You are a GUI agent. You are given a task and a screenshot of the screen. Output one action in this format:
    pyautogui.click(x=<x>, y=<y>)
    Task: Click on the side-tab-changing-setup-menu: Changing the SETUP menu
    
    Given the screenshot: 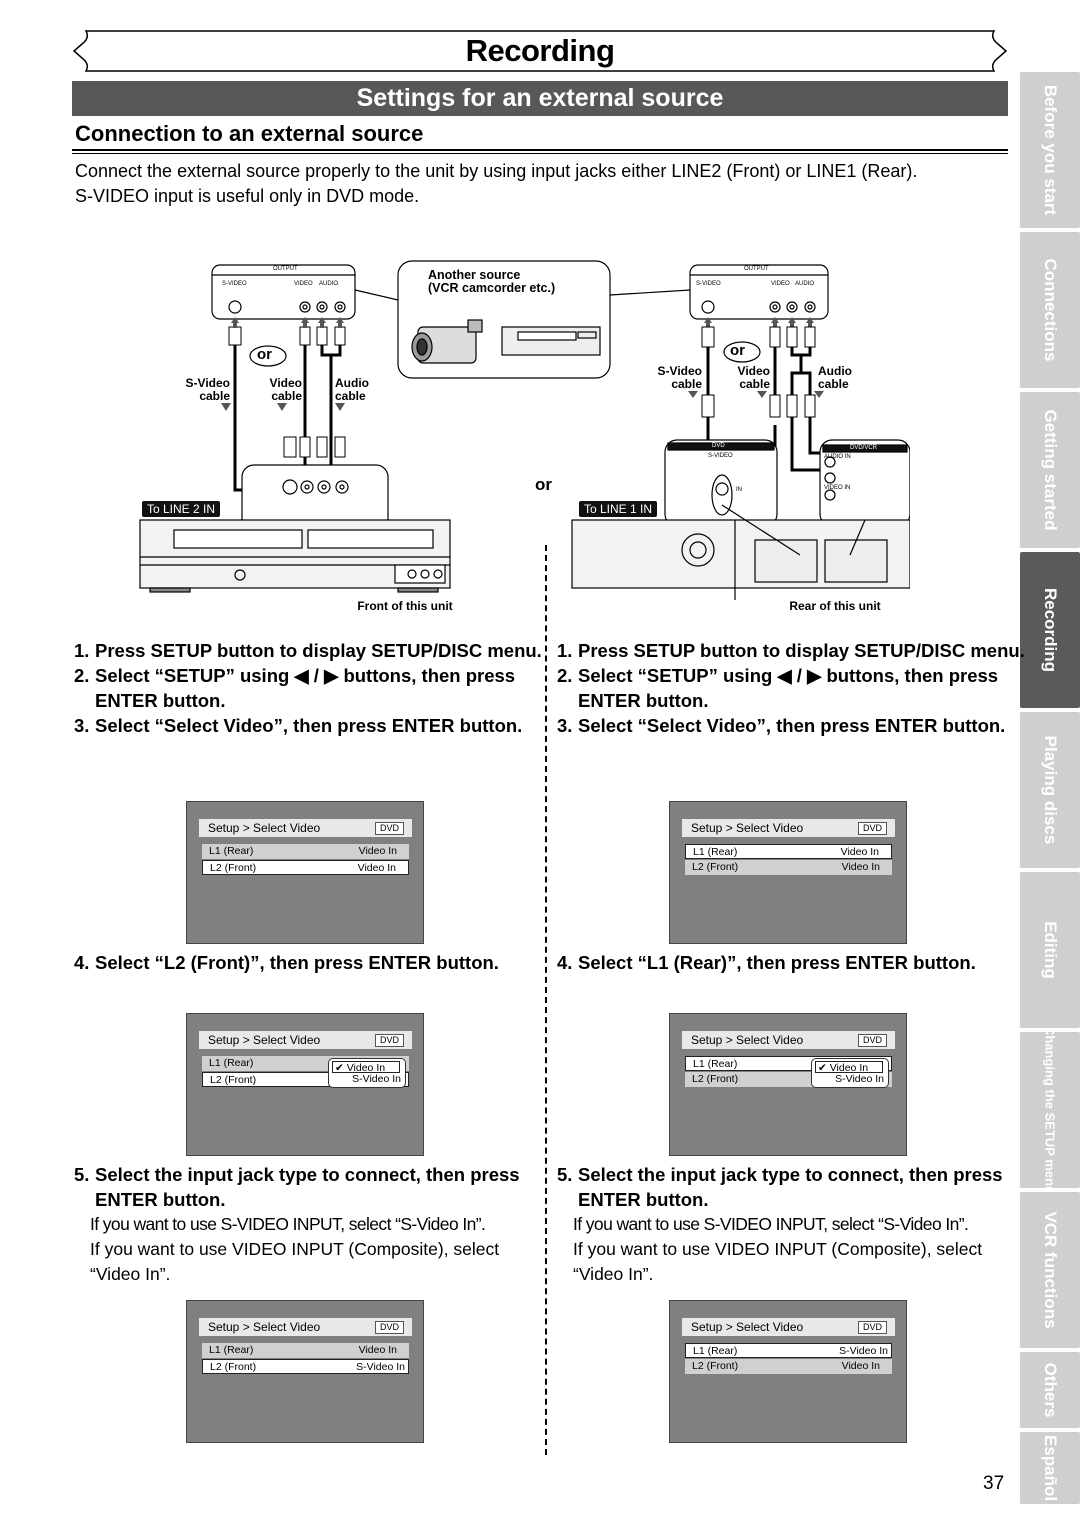 What is the action you would take?
    pyautogui.click(x=1050, y=1110)
    